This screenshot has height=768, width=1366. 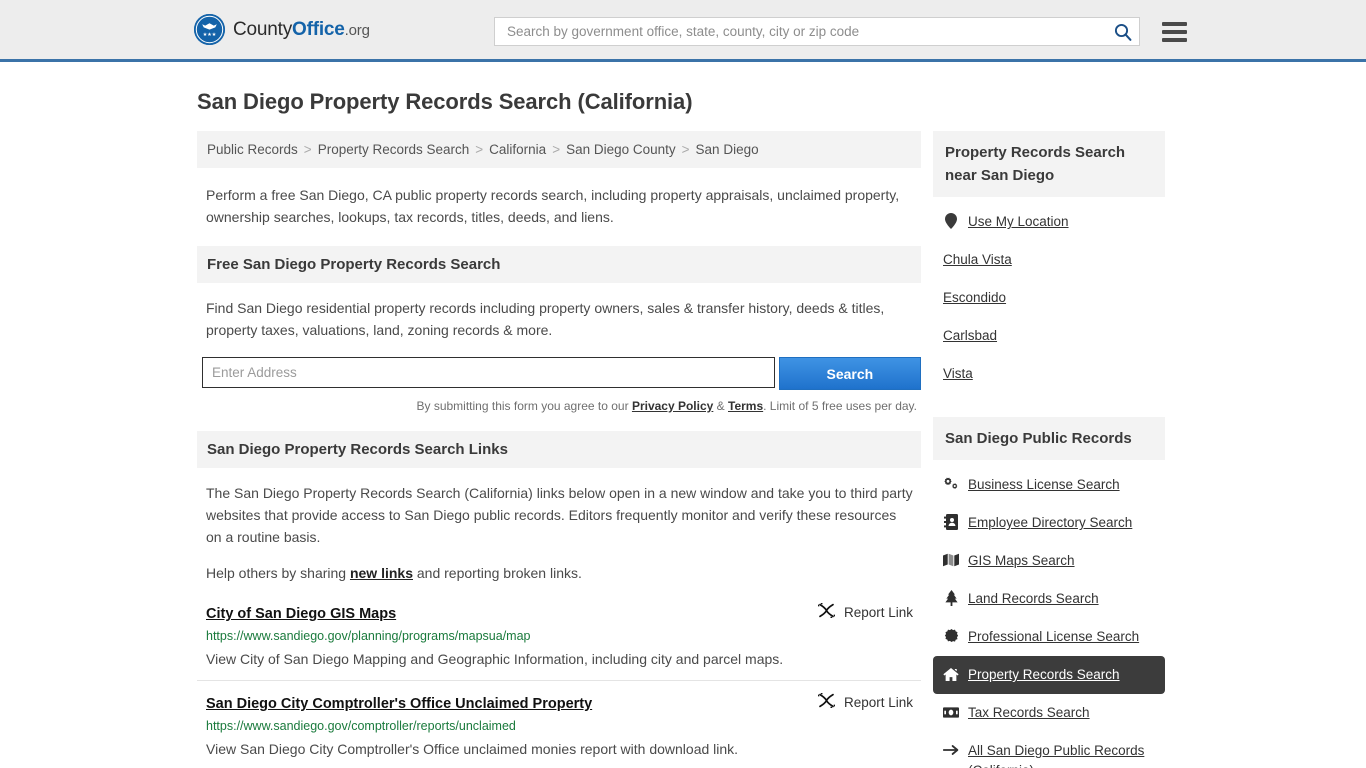 I want to click on arrow-right-icon, so click(x=951, y=750).